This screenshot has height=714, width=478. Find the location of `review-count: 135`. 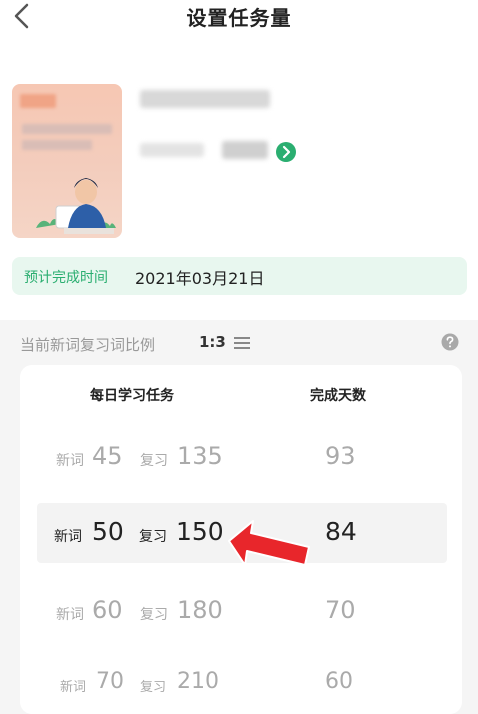

review-count: 135 is located at coordinates (200, 456).